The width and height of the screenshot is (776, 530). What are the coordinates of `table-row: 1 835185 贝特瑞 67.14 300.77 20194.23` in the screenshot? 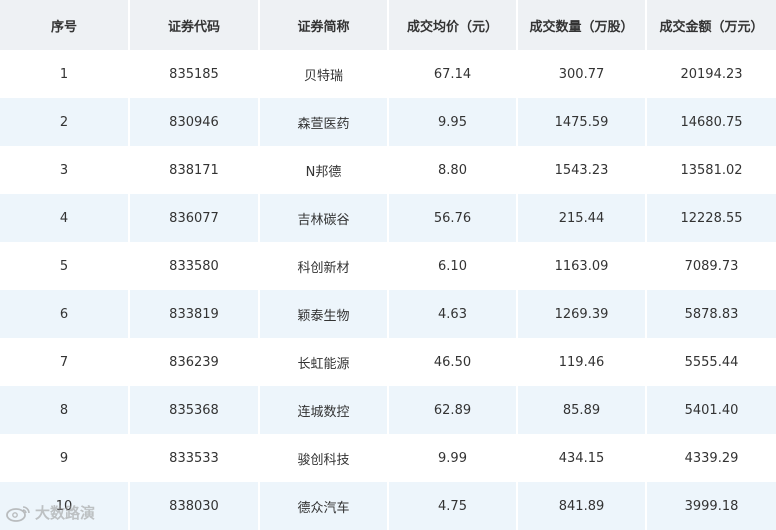 It's located at (388, 74).